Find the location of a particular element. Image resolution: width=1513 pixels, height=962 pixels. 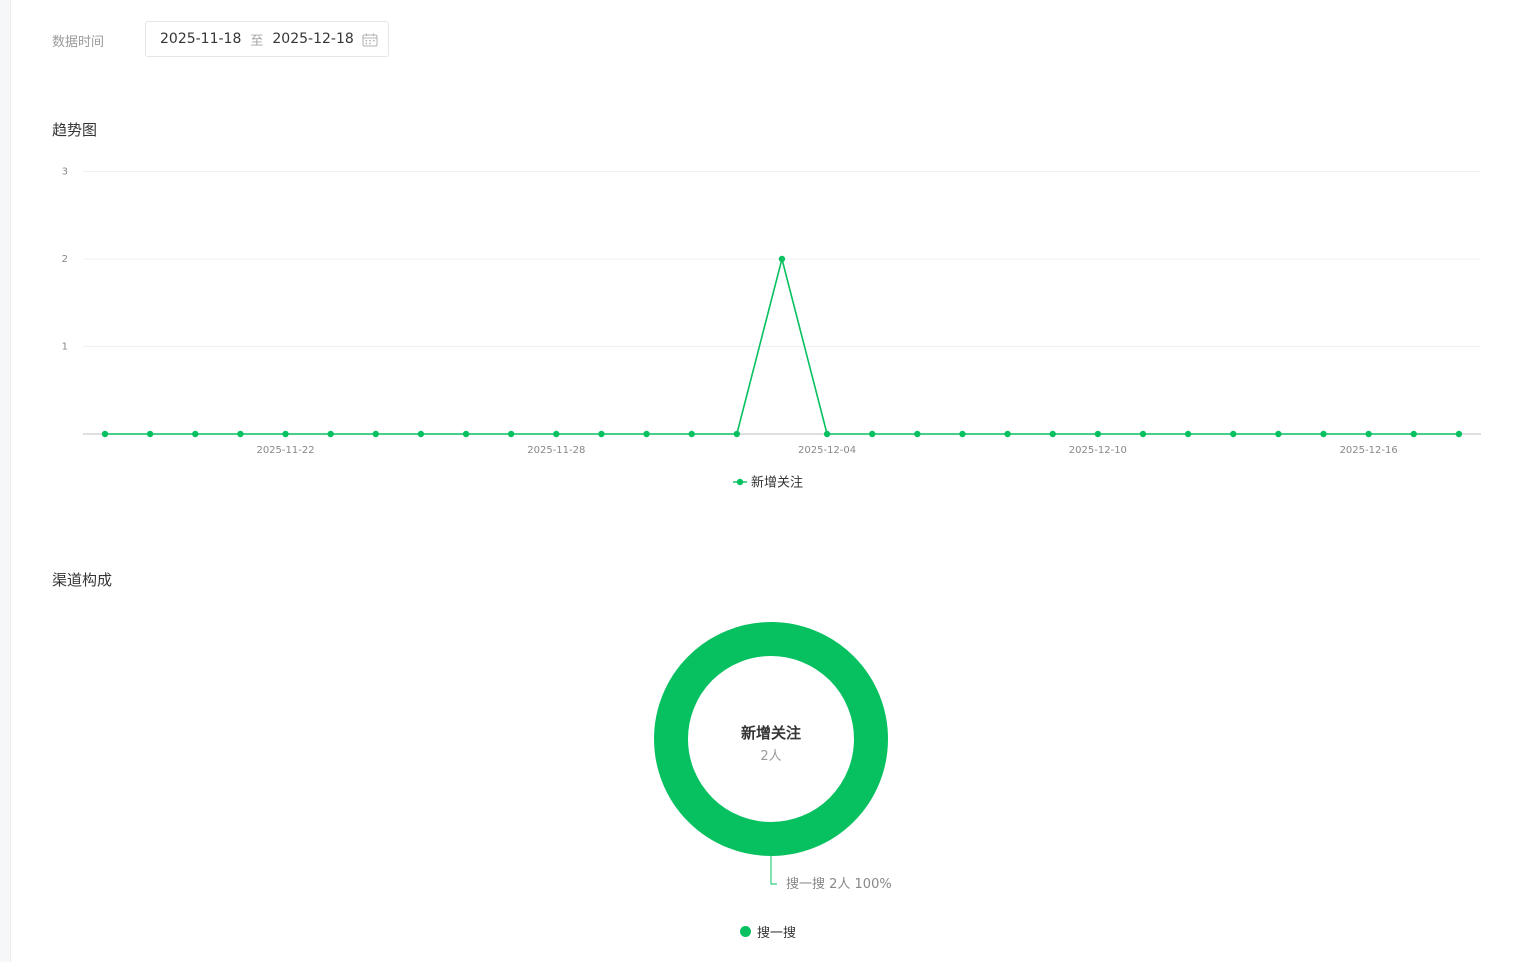

channel-donut-chart: 新增关注 2人搜一搜 2人 100% is located at coordinates (773, 757).